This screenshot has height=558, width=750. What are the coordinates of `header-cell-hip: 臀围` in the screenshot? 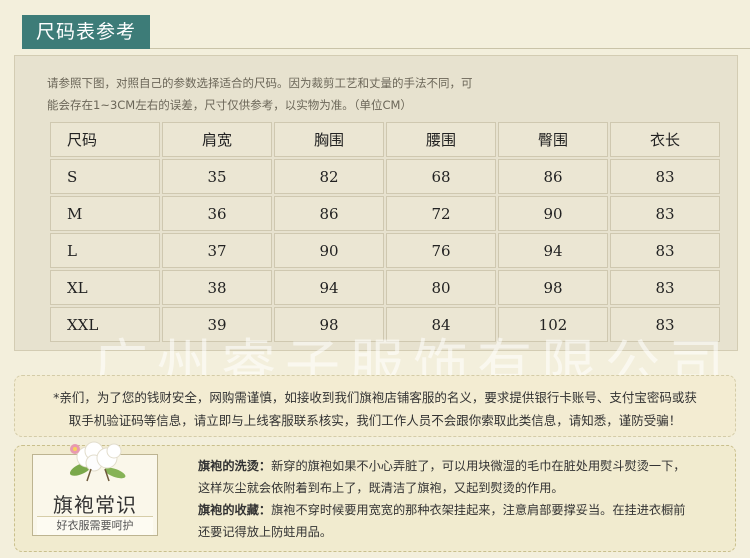 It's located at (553, 139).